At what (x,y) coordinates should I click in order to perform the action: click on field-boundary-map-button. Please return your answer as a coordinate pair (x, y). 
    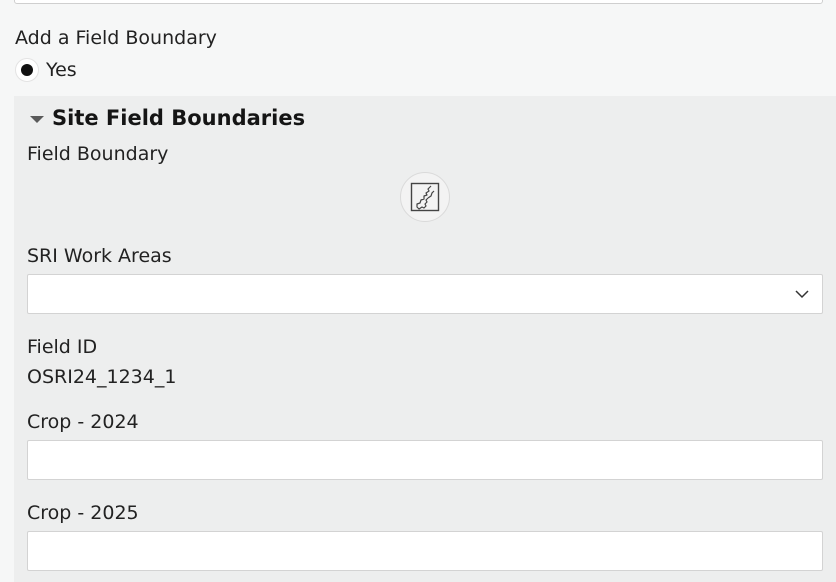
    Looking at the image, I should click on (425, 197).